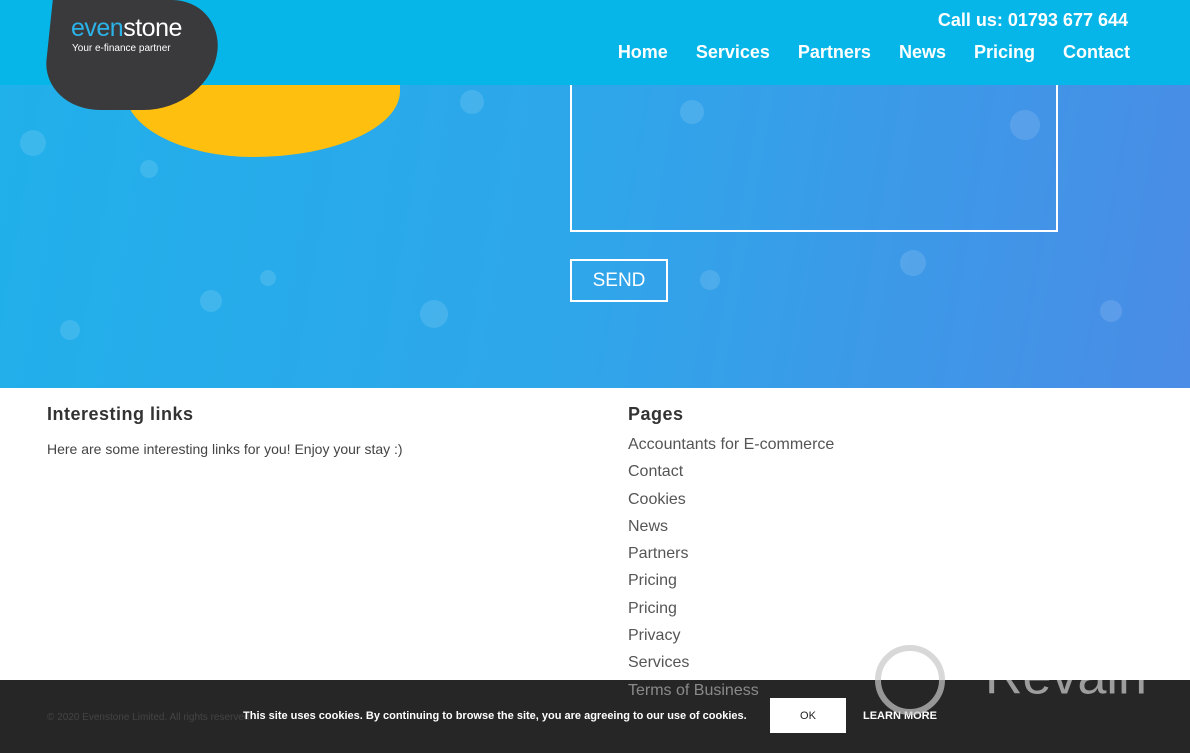  I want to click on page-link: News, so click(731, 529).